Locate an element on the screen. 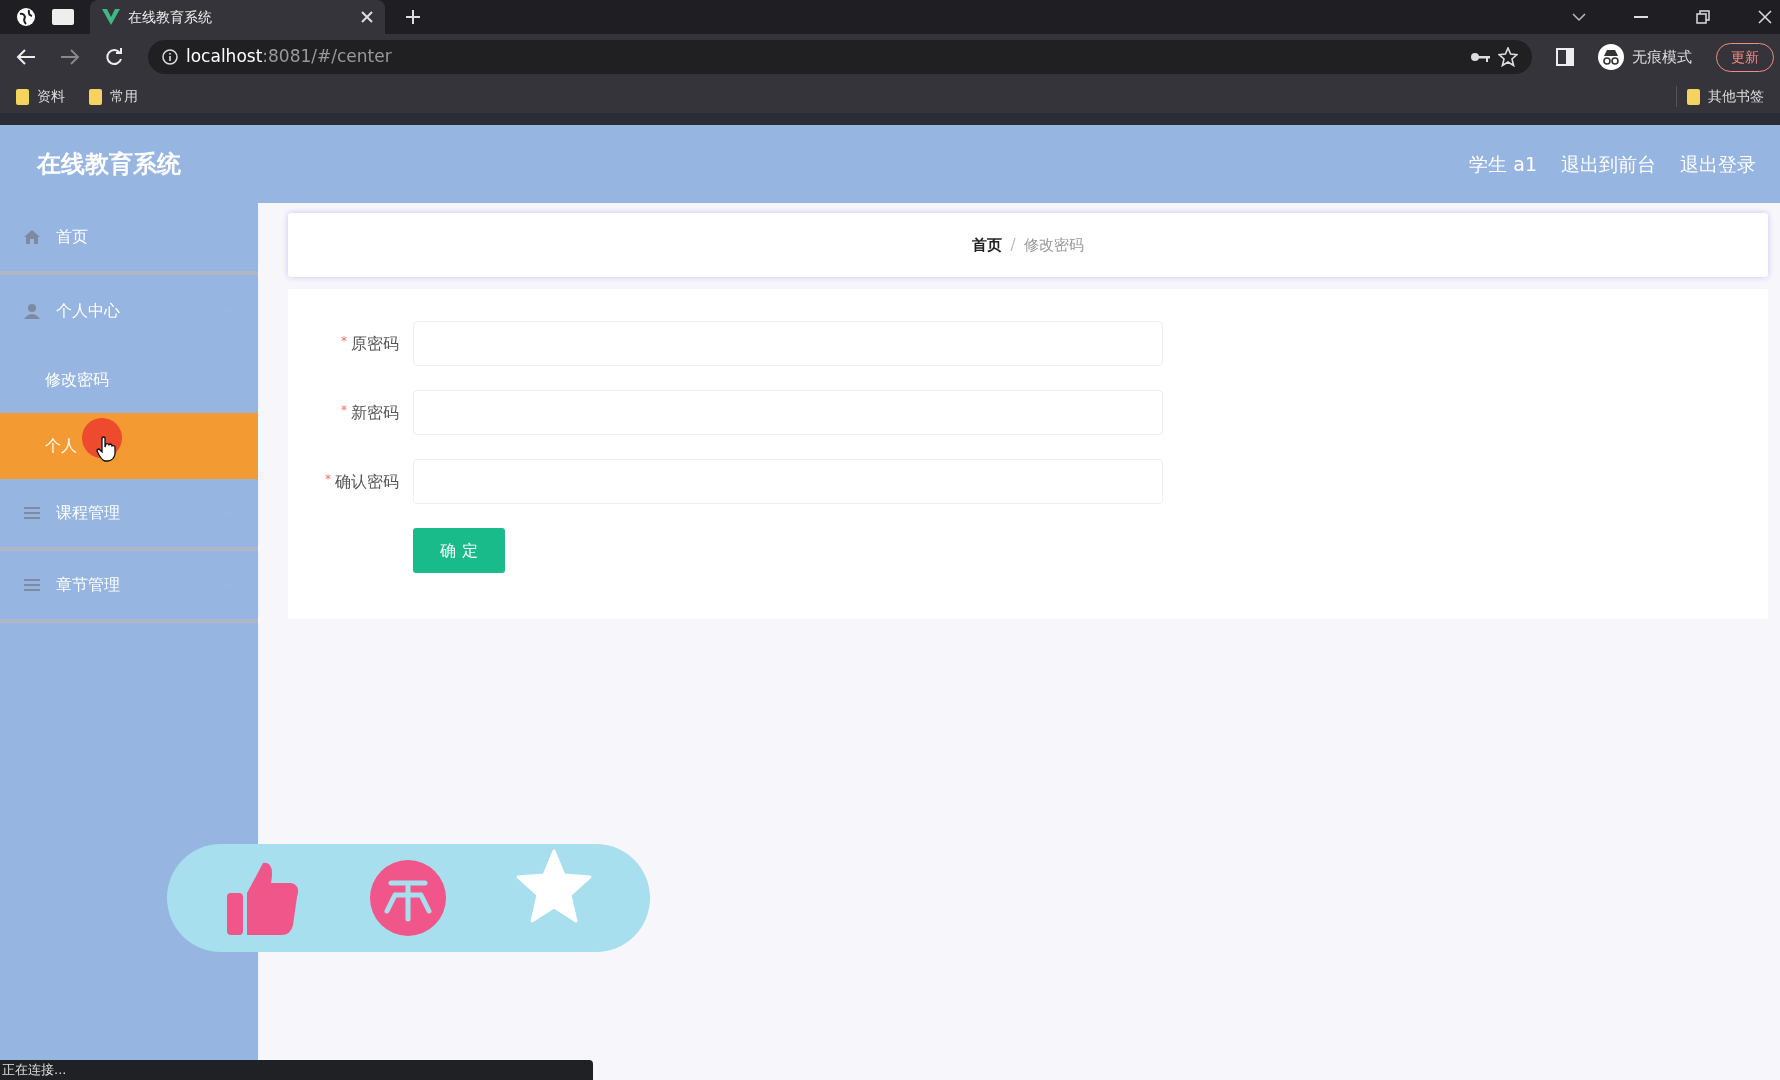 This screenshot has width=1780, height=1080. key-icon is located at coordinates (1480, 57).